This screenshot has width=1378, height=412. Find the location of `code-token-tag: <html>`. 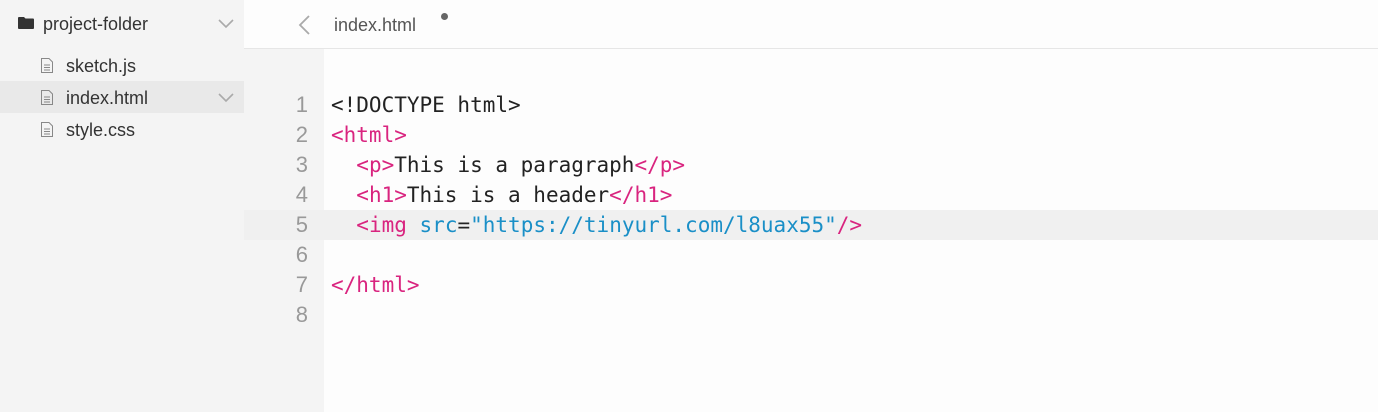

code-token-tag: <html> is located at coordinates (369, 135).